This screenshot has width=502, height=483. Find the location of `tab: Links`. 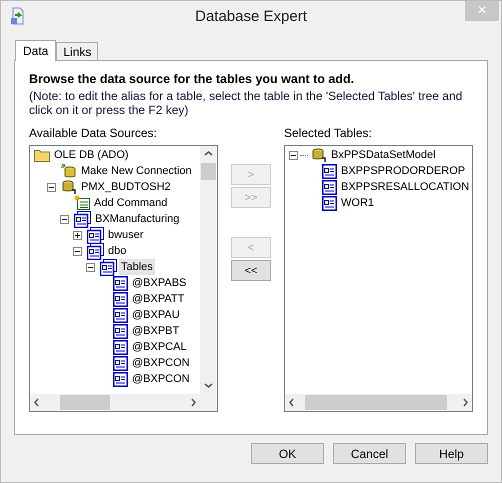

tab: Links is located at coordinates (77, 51).